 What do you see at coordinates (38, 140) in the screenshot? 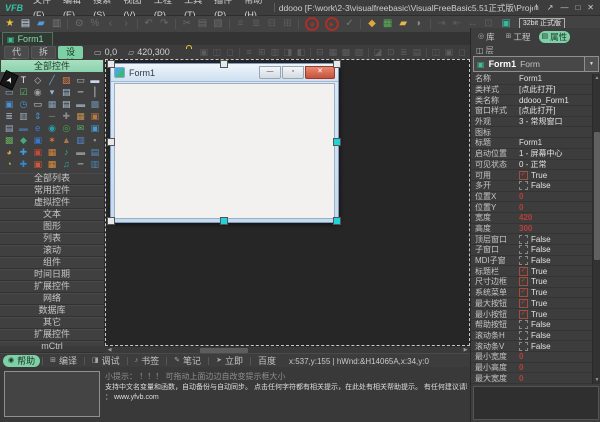
I see `query-tool-icon: ▣` at bounding box center [38, 140].